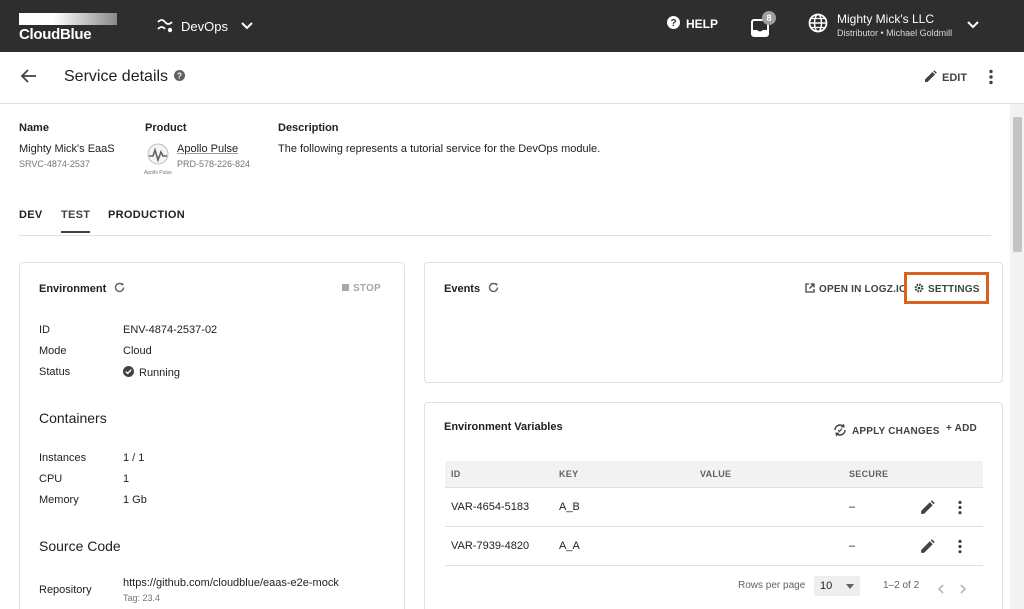  What do you see at coordinates (116, 76) in the screenshot?
I see `page-title: Service details` at bounding box center [116, 76].